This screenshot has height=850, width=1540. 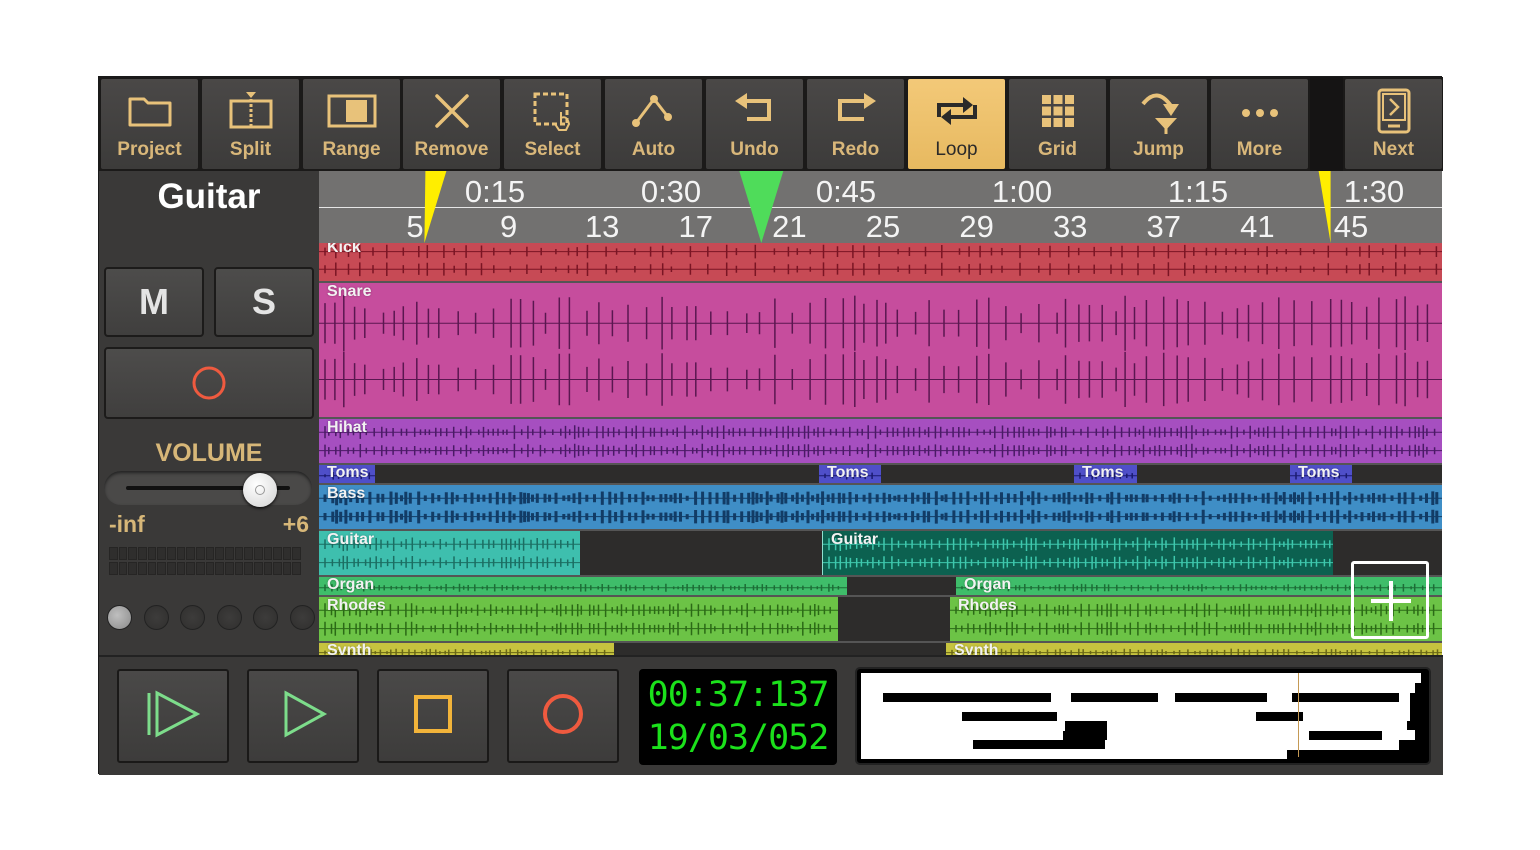 What do you see at coordinates (1259, 111) in the screenshot?
I see `more-icon` at bounding box center [1259, 111].